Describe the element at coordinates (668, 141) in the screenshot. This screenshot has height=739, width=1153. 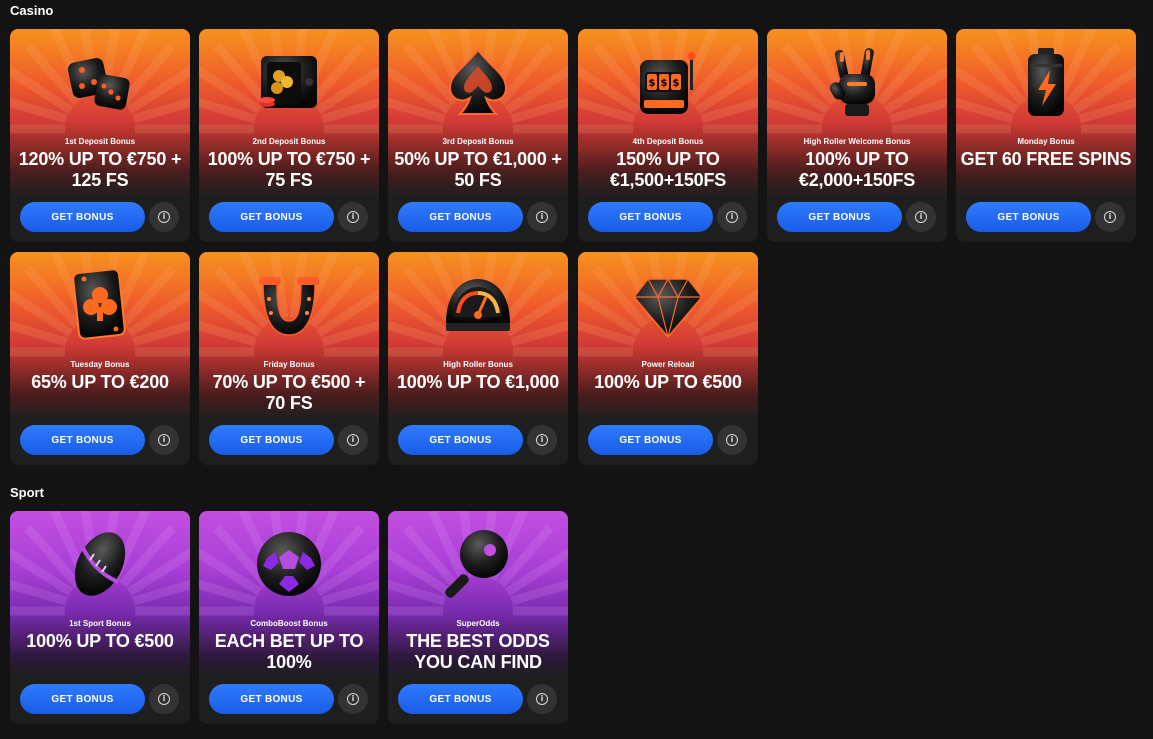
I see `bonus-name: 4th Deposit Bonus` at that location.